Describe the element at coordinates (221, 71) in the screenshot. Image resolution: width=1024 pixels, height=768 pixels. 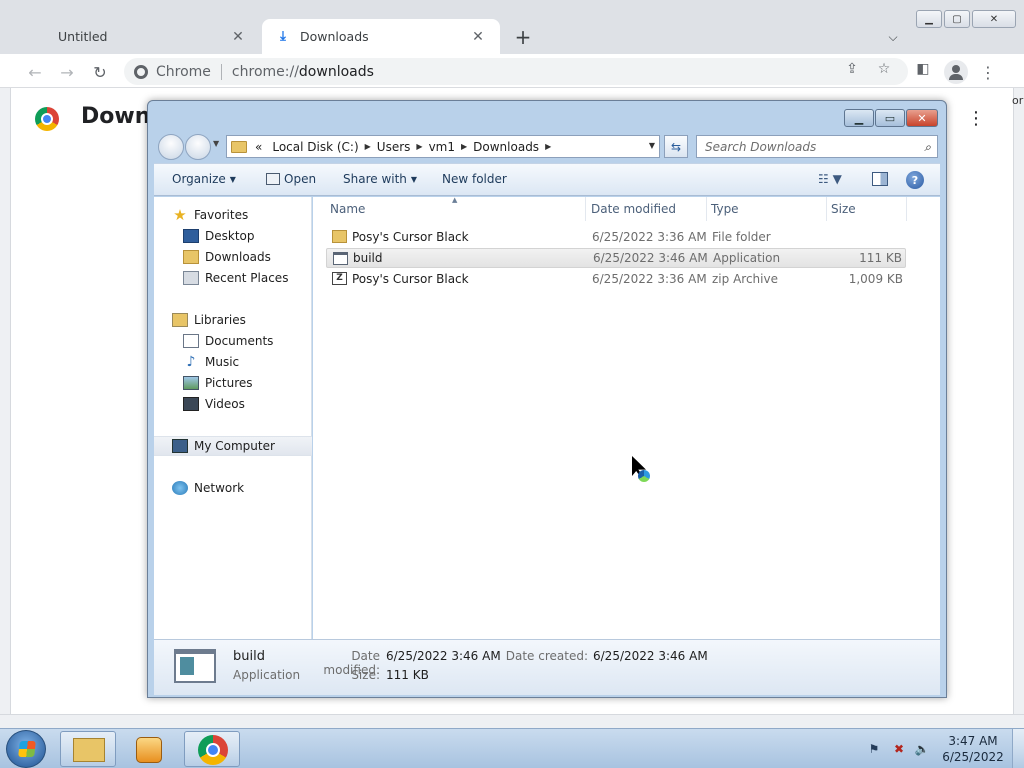
I see `address-separator` at that location.